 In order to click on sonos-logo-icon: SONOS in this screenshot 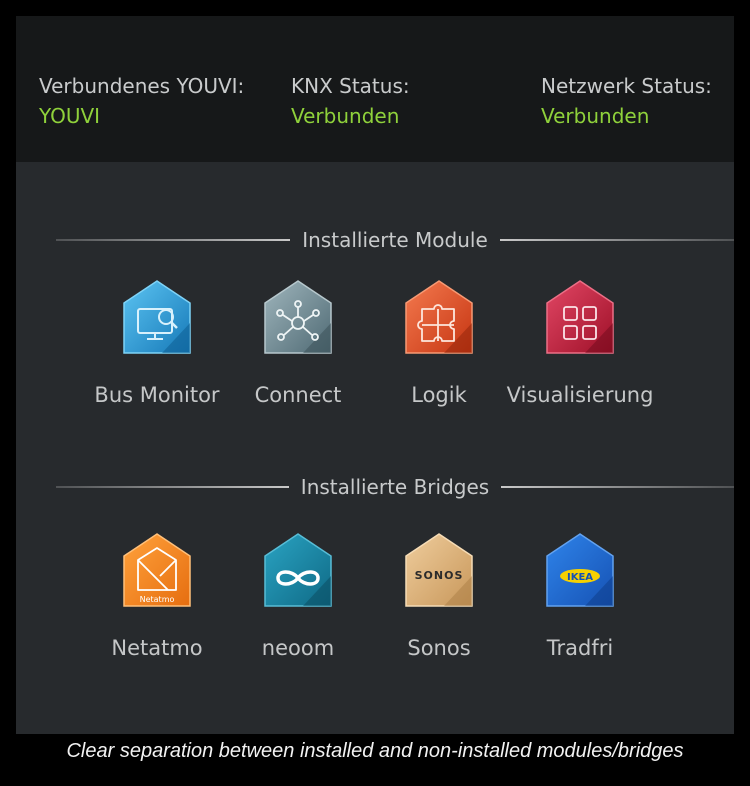, I will do `click(439, 570)`.